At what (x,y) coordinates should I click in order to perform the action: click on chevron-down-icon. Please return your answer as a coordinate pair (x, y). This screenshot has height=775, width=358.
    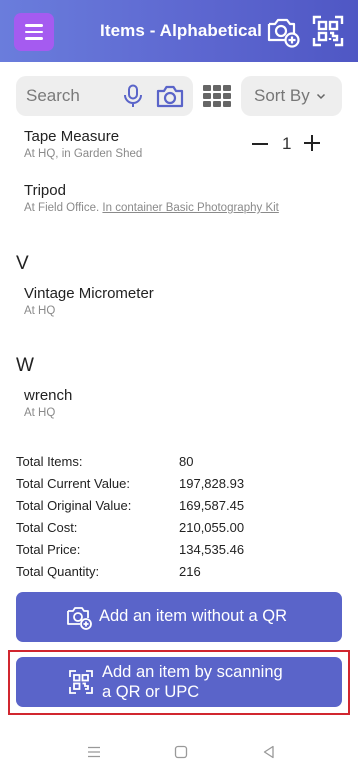
    Looking at the image, I should click on (320, 96).